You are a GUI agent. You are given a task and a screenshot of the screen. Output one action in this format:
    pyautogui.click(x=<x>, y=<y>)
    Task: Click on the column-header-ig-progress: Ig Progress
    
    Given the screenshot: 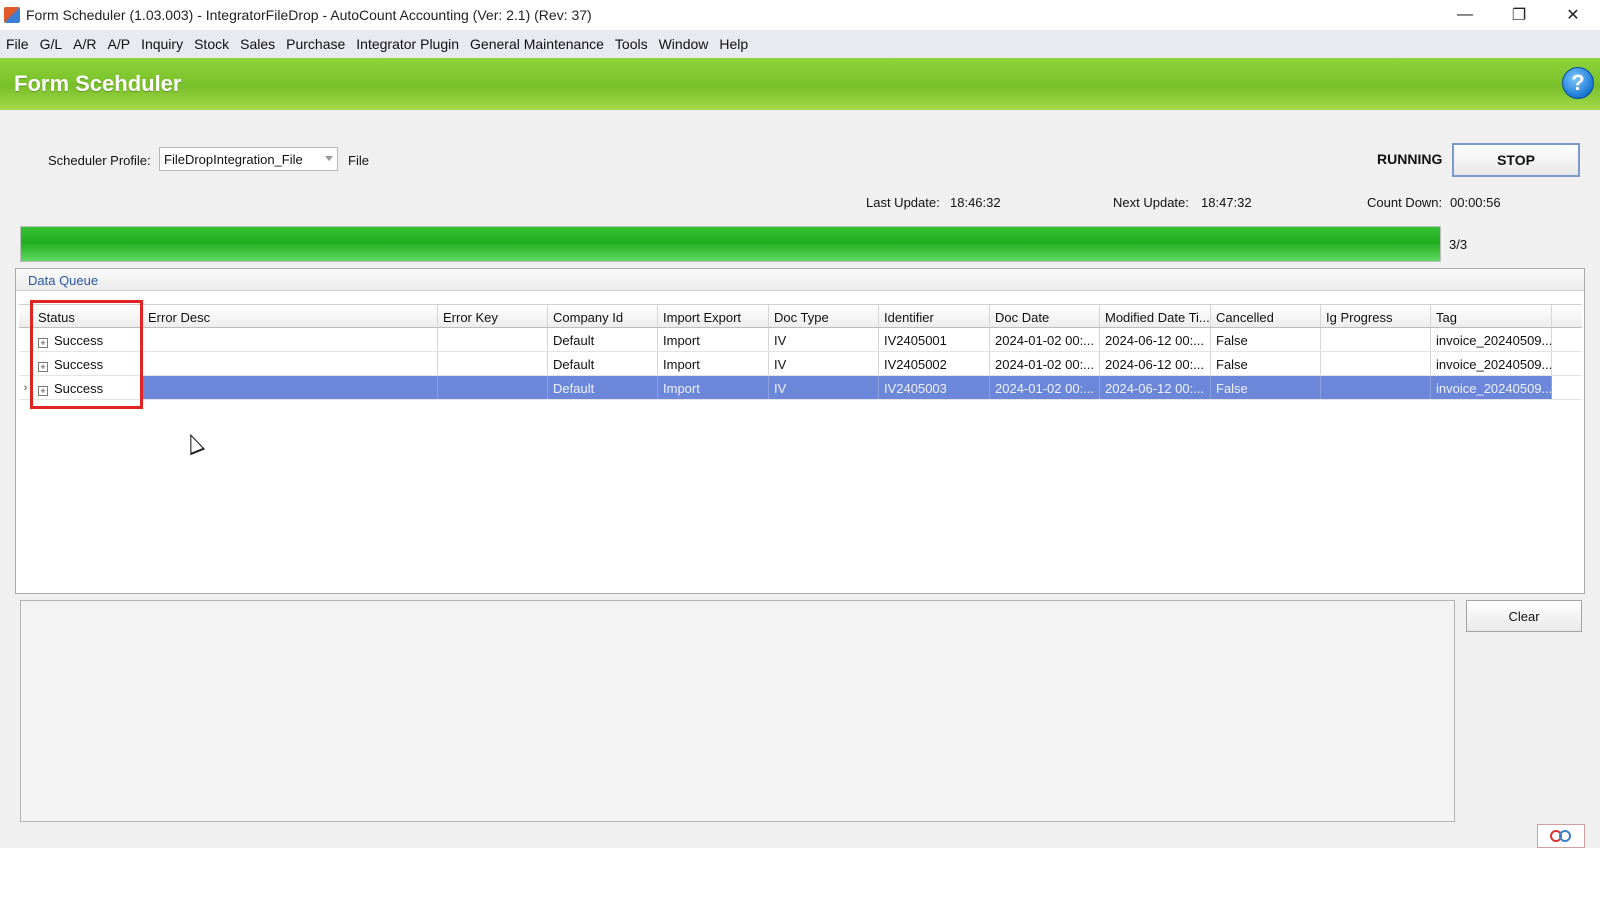 What is the action you would take?
    pyautogui.click(x=1376, y=316)
    